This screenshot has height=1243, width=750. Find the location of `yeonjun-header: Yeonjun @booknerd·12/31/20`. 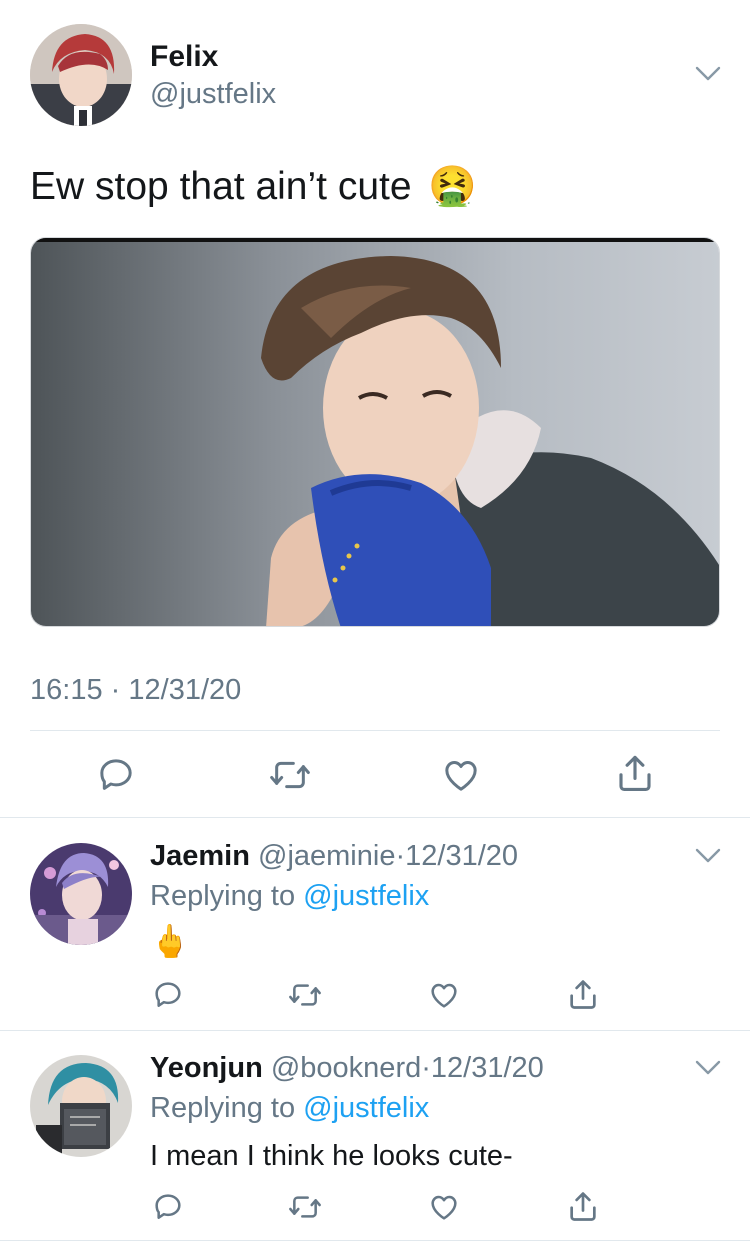

yeonjun-header: Yeonjun @booknerd·12/31/20 is located at coordinates (347, 1068).